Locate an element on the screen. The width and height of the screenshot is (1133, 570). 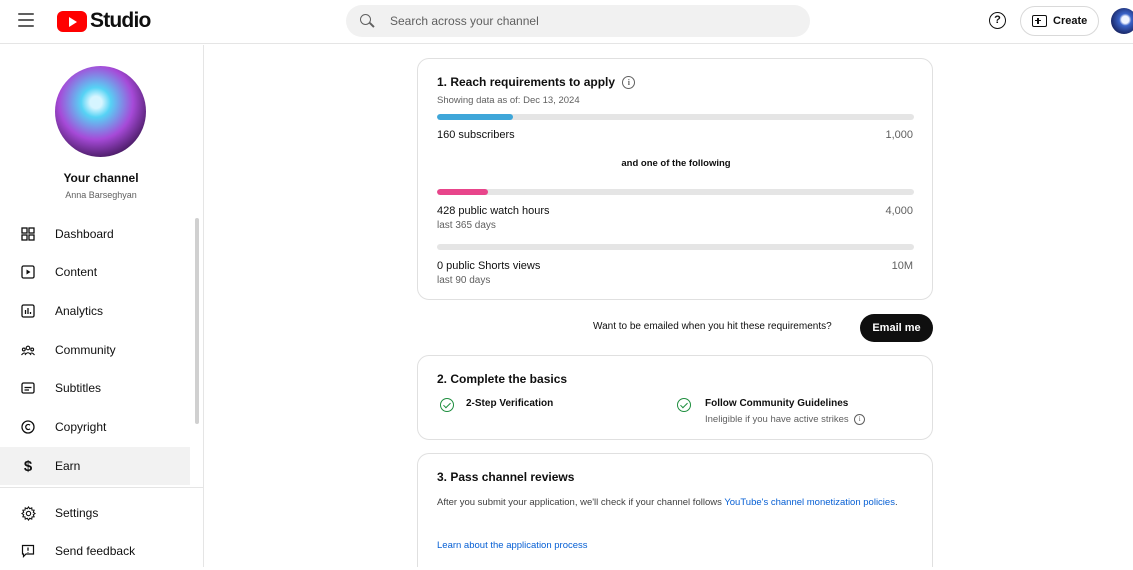
data-as-of: Showing data as of: Dec 13, 2024 is located at coordinates (508, 100).